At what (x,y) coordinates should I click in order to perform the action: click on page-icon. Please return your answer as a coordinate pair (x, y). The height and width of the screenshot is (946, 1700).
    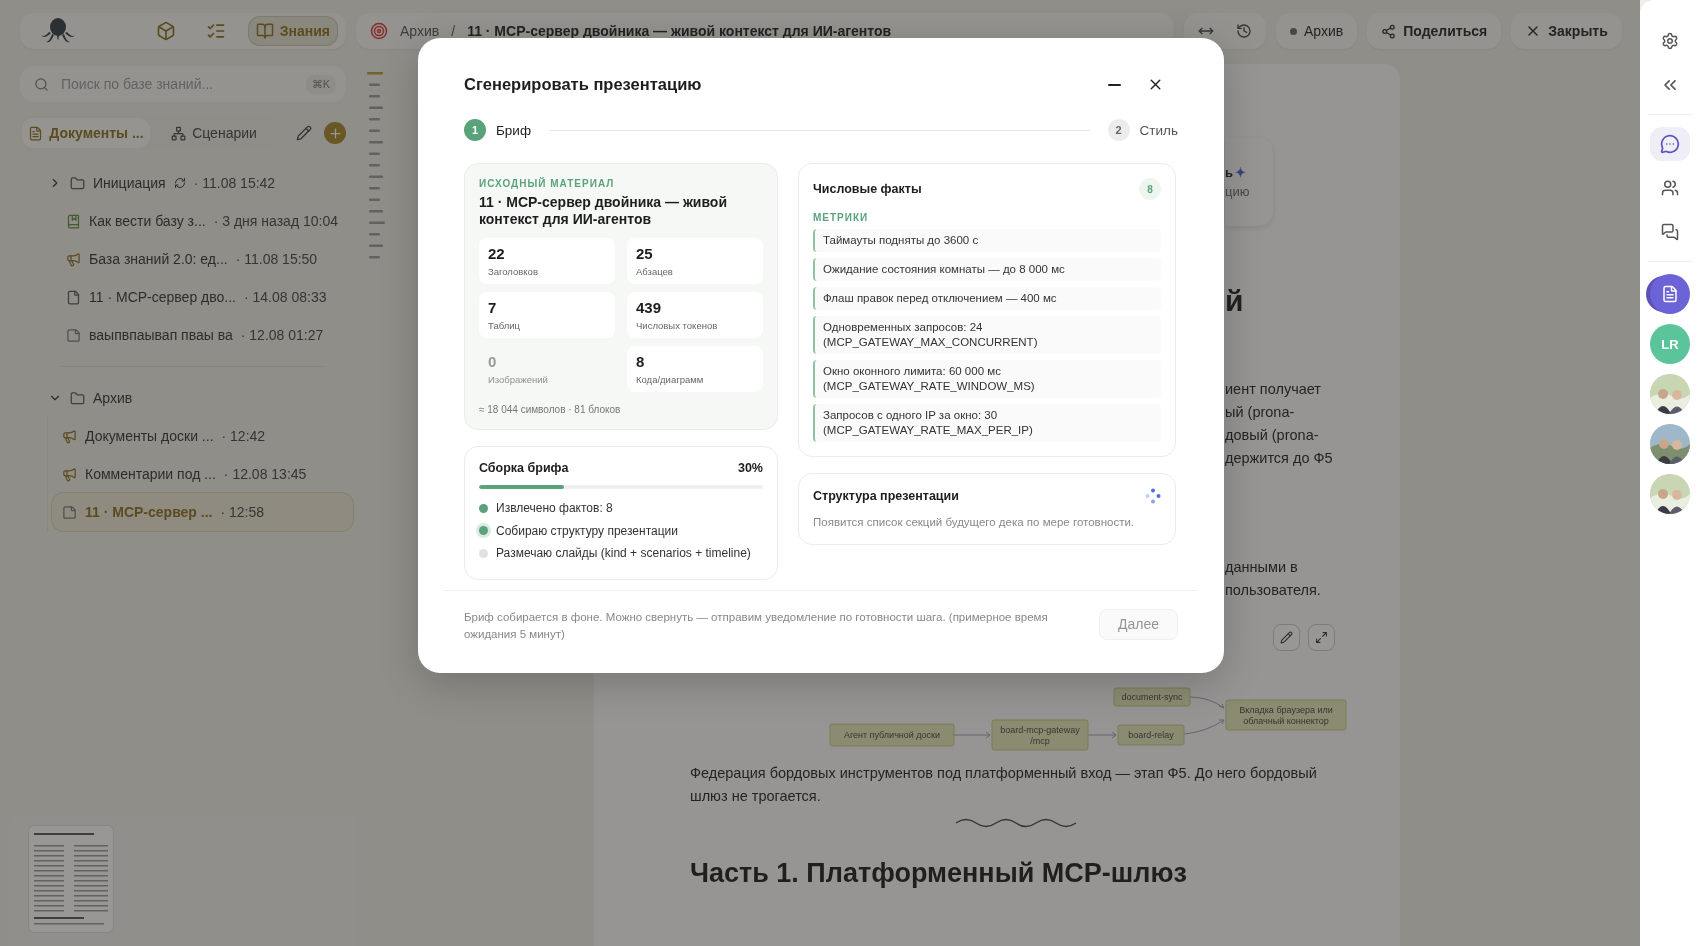
    Looking at the image, I should click on (73, 297).